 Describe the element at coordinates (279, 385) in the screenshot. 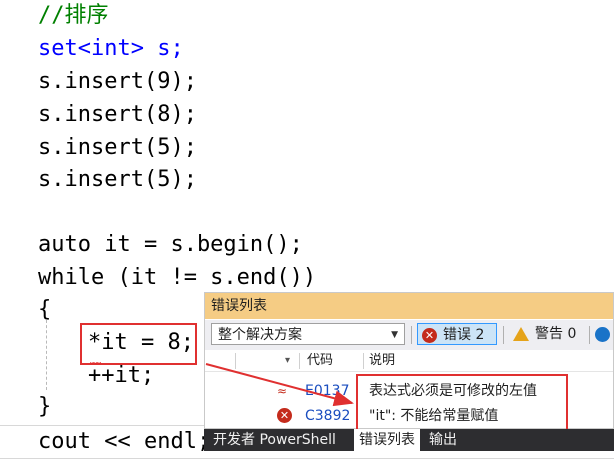

I see `annotation-arrow` at that location.